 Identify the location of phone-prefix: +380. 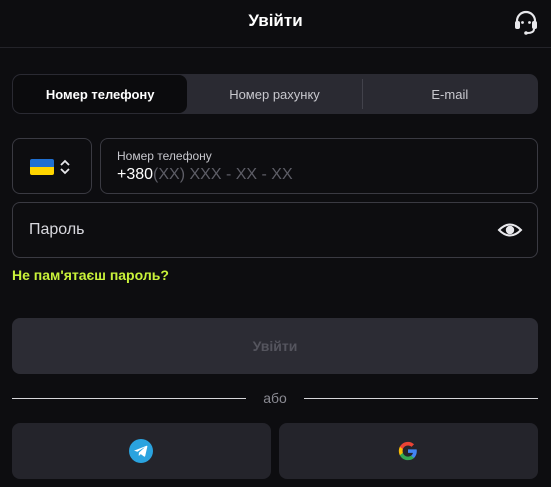
(135, 174).